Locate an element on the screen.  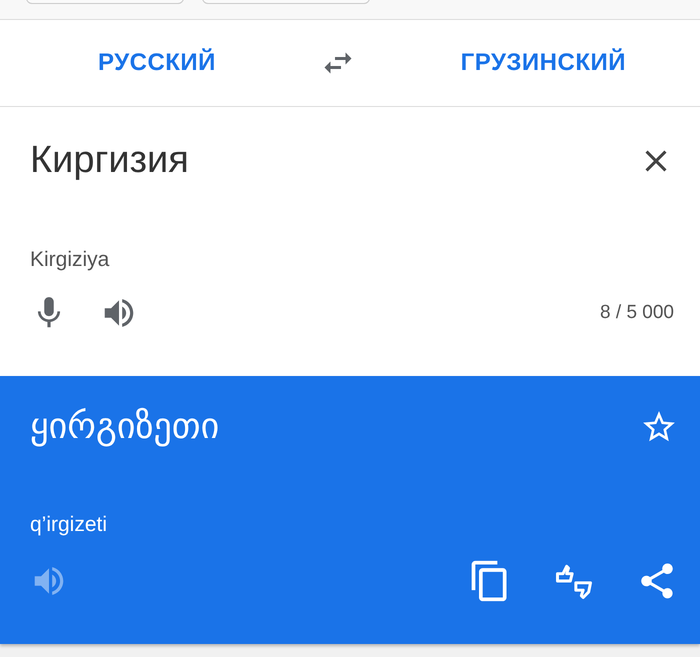
translation-text: ყირგიზეთი is located at coordinates (125, 426).